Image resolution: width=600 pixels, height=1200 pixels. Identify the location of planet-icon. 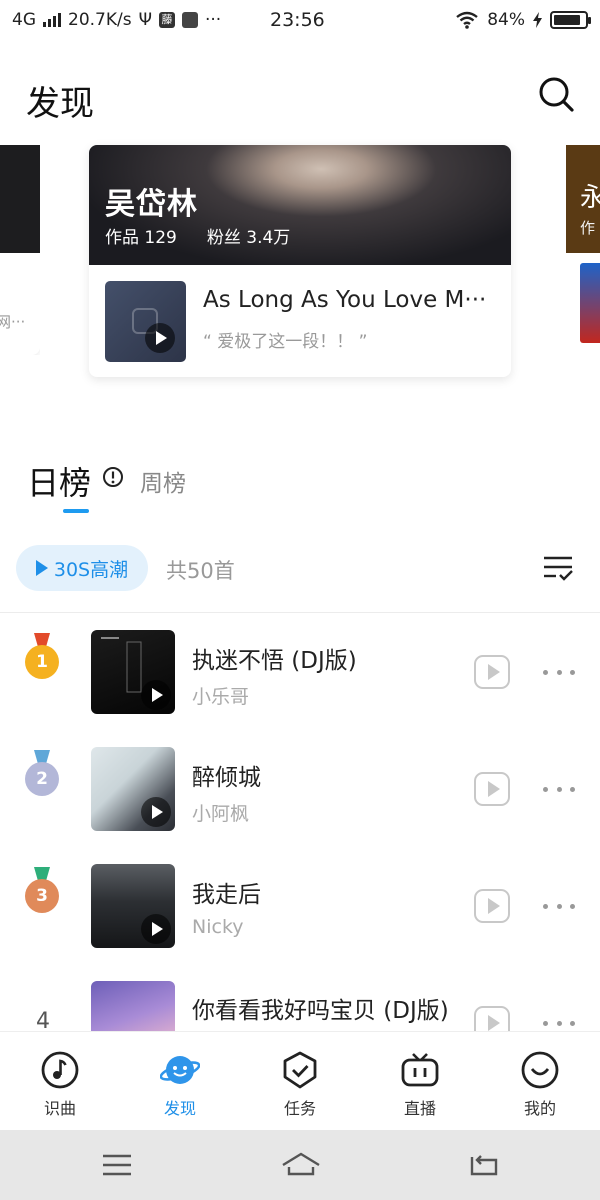
(180, 1070).